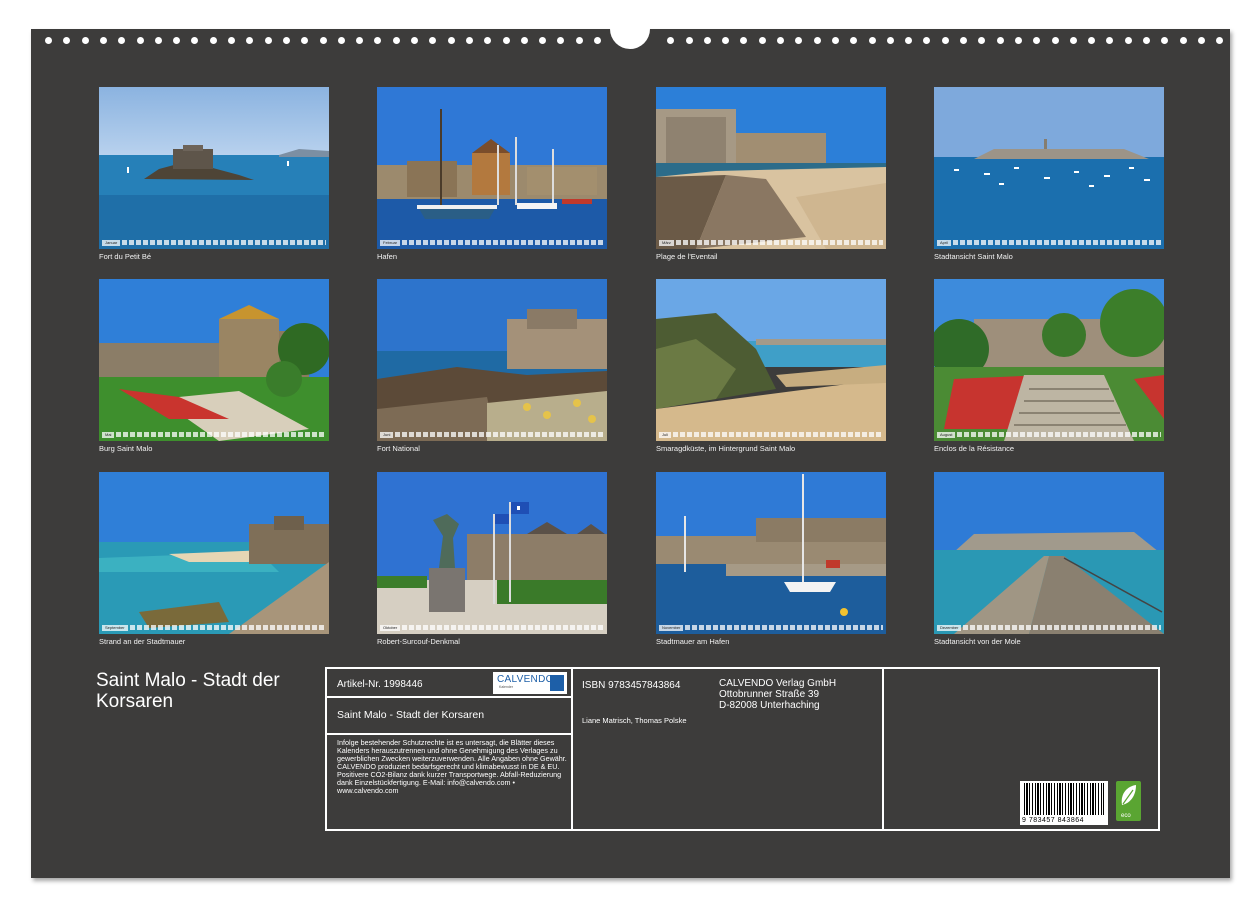 The height and width of the screenshot is (908, 1260). I want to click on month-label: November, so click(671, 627).